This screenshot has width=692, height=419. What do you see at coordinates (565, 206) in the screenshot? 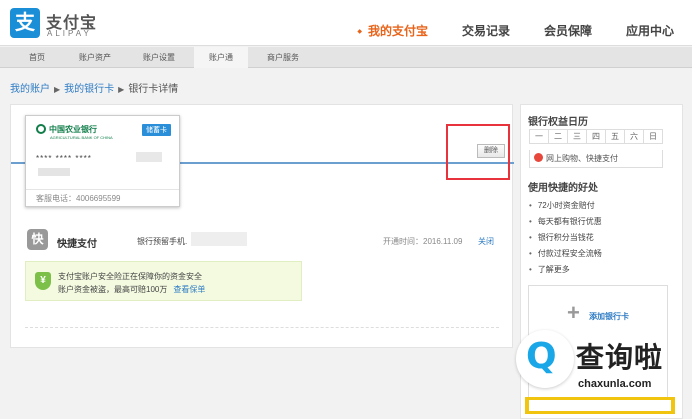
I see `list-item: 72小时资金赔付` at bounding box center [565, 206].